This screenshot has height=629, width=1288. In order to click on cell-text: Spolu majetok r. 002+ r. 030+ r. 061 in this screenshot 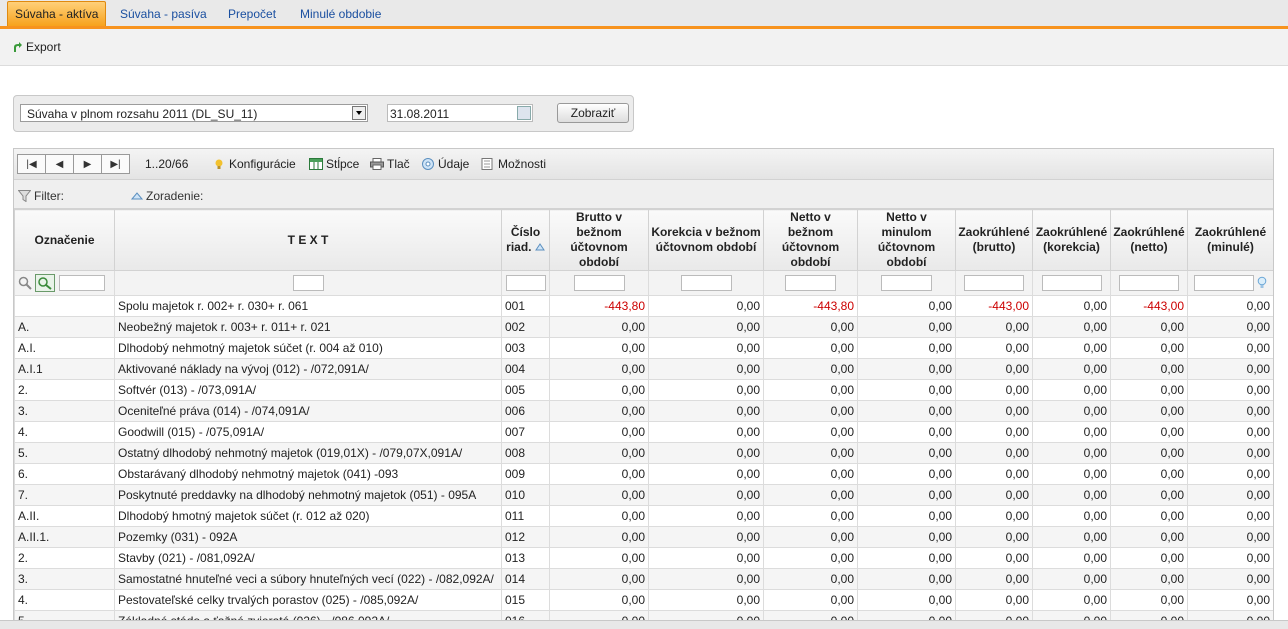, I will do `click(308, 306)`.